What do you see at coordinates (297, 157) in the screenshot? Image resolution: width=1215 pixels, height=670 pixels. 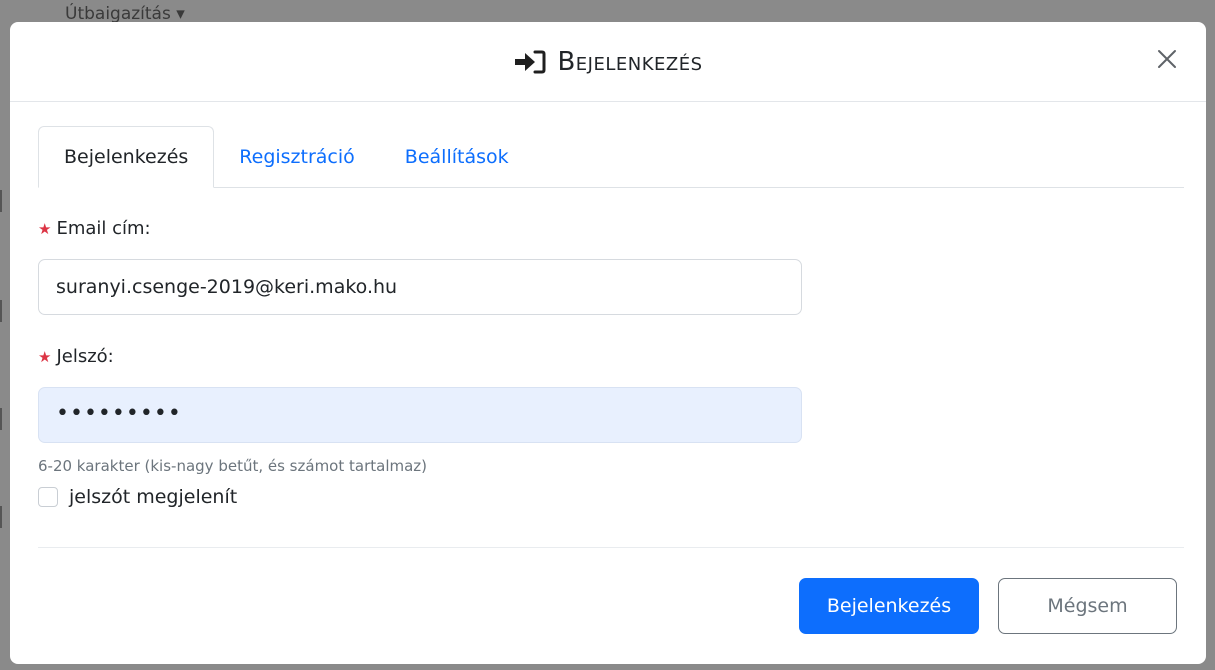 I see `tab-registration: Regisztráció` at bounding box center [297, 157].